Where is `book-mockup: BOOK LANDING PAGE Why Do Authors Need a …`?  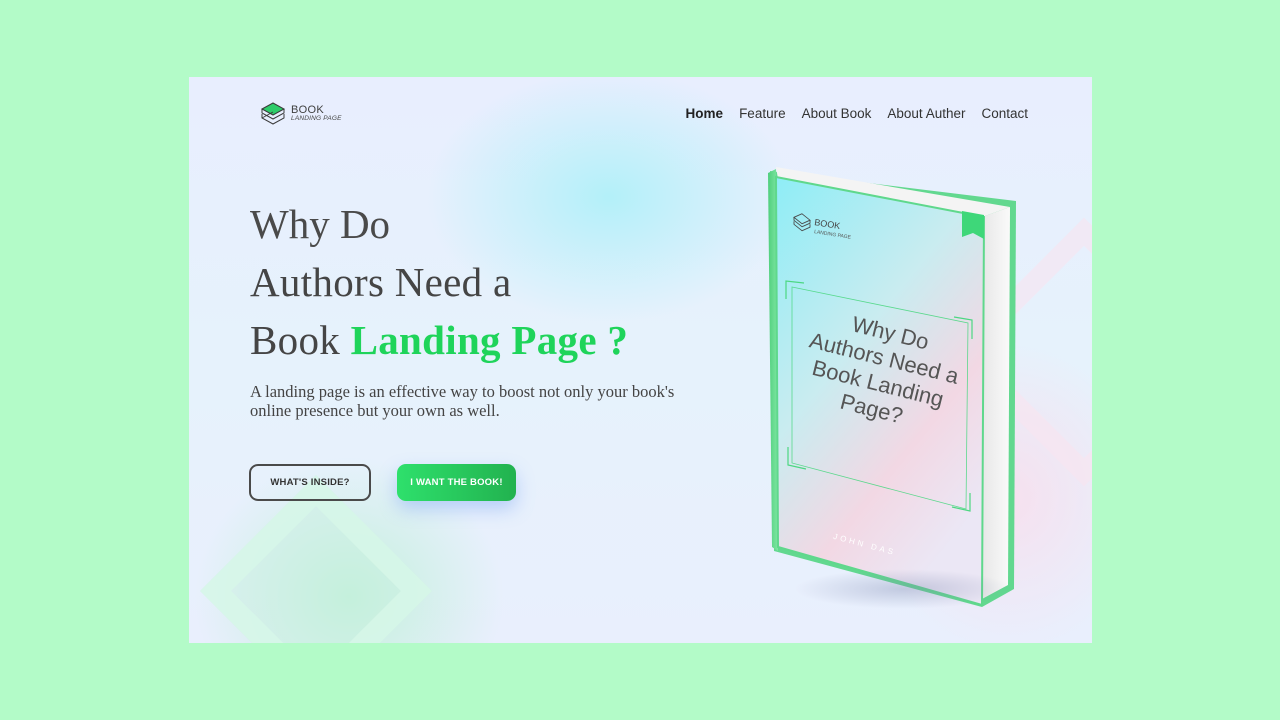
book-mockup: BOOK LANDING PAGE Why Do Authors Need a … is located at coordinates (899, 389).